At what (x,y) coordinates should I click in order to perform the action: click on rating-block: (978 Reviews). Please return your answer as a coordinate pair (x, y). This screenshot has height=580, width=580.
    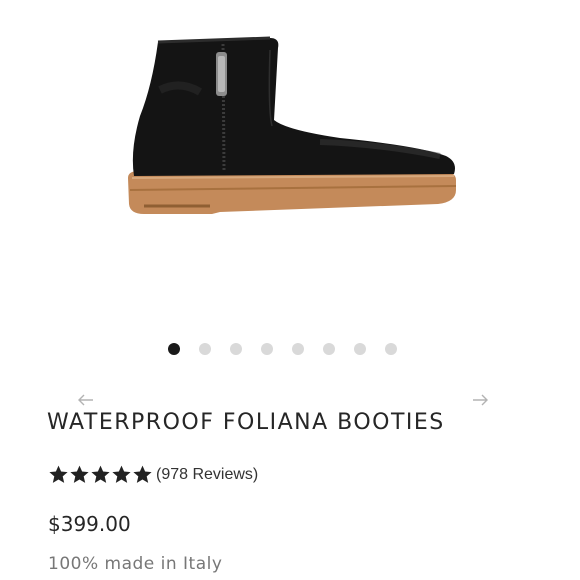
    Looking at the image, I should click on (153, 474).